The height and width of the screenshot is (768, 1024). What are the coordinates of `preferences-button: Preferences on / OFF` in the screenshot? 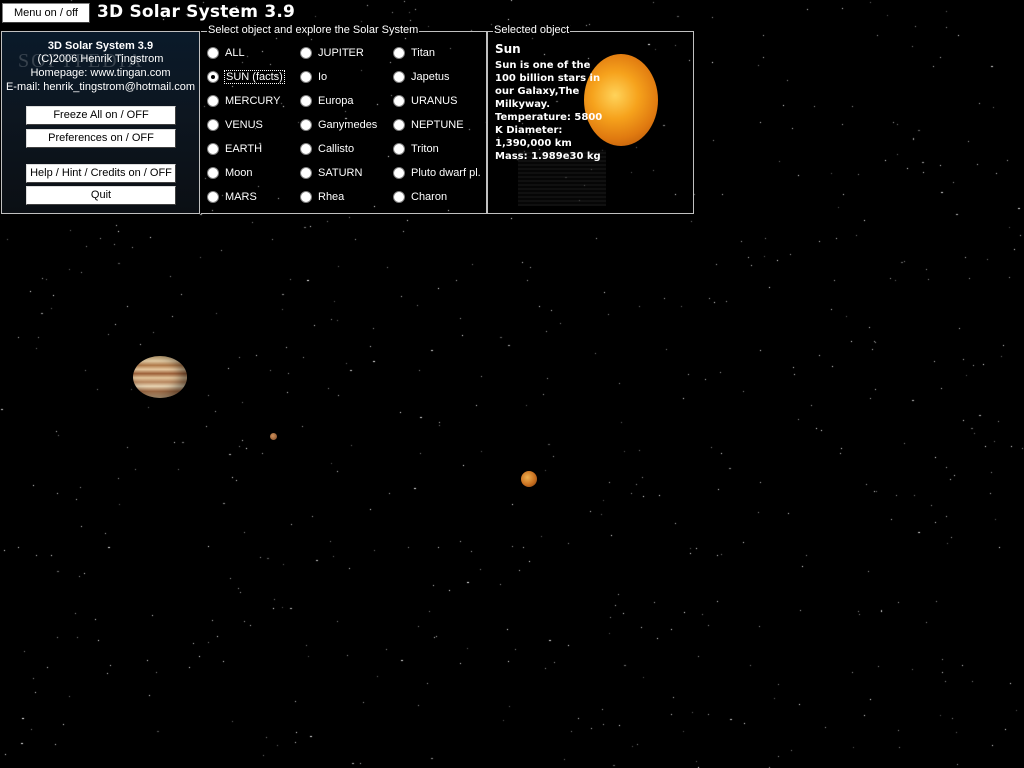 It's located at (101, 138).